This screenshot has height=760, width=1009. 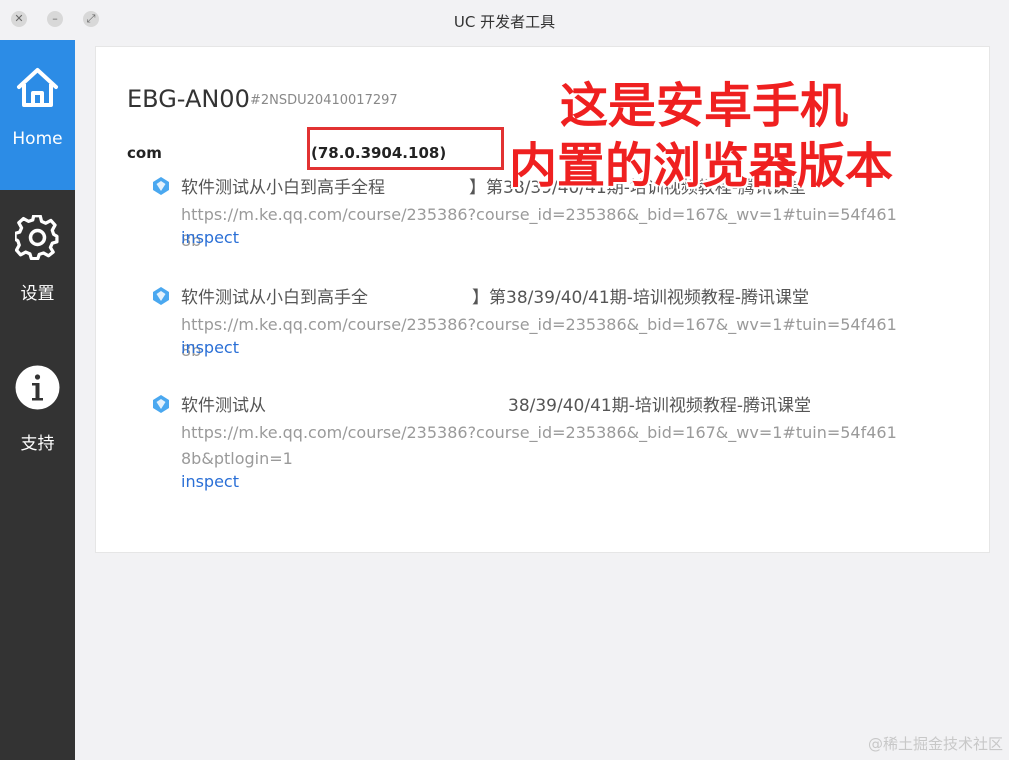 I want to click on sidebar: Home 设置 支持, so click(x=37, y=400).